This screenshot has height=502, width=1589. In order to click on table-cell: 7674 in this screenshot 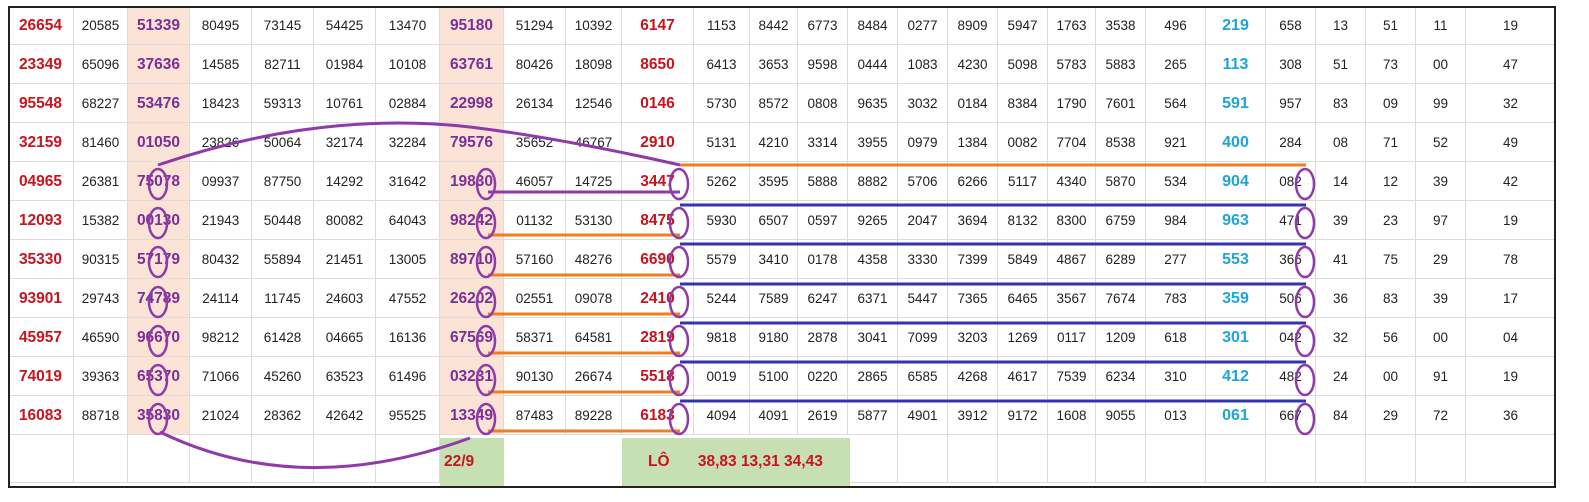, I will do `click(1121, 298)`.